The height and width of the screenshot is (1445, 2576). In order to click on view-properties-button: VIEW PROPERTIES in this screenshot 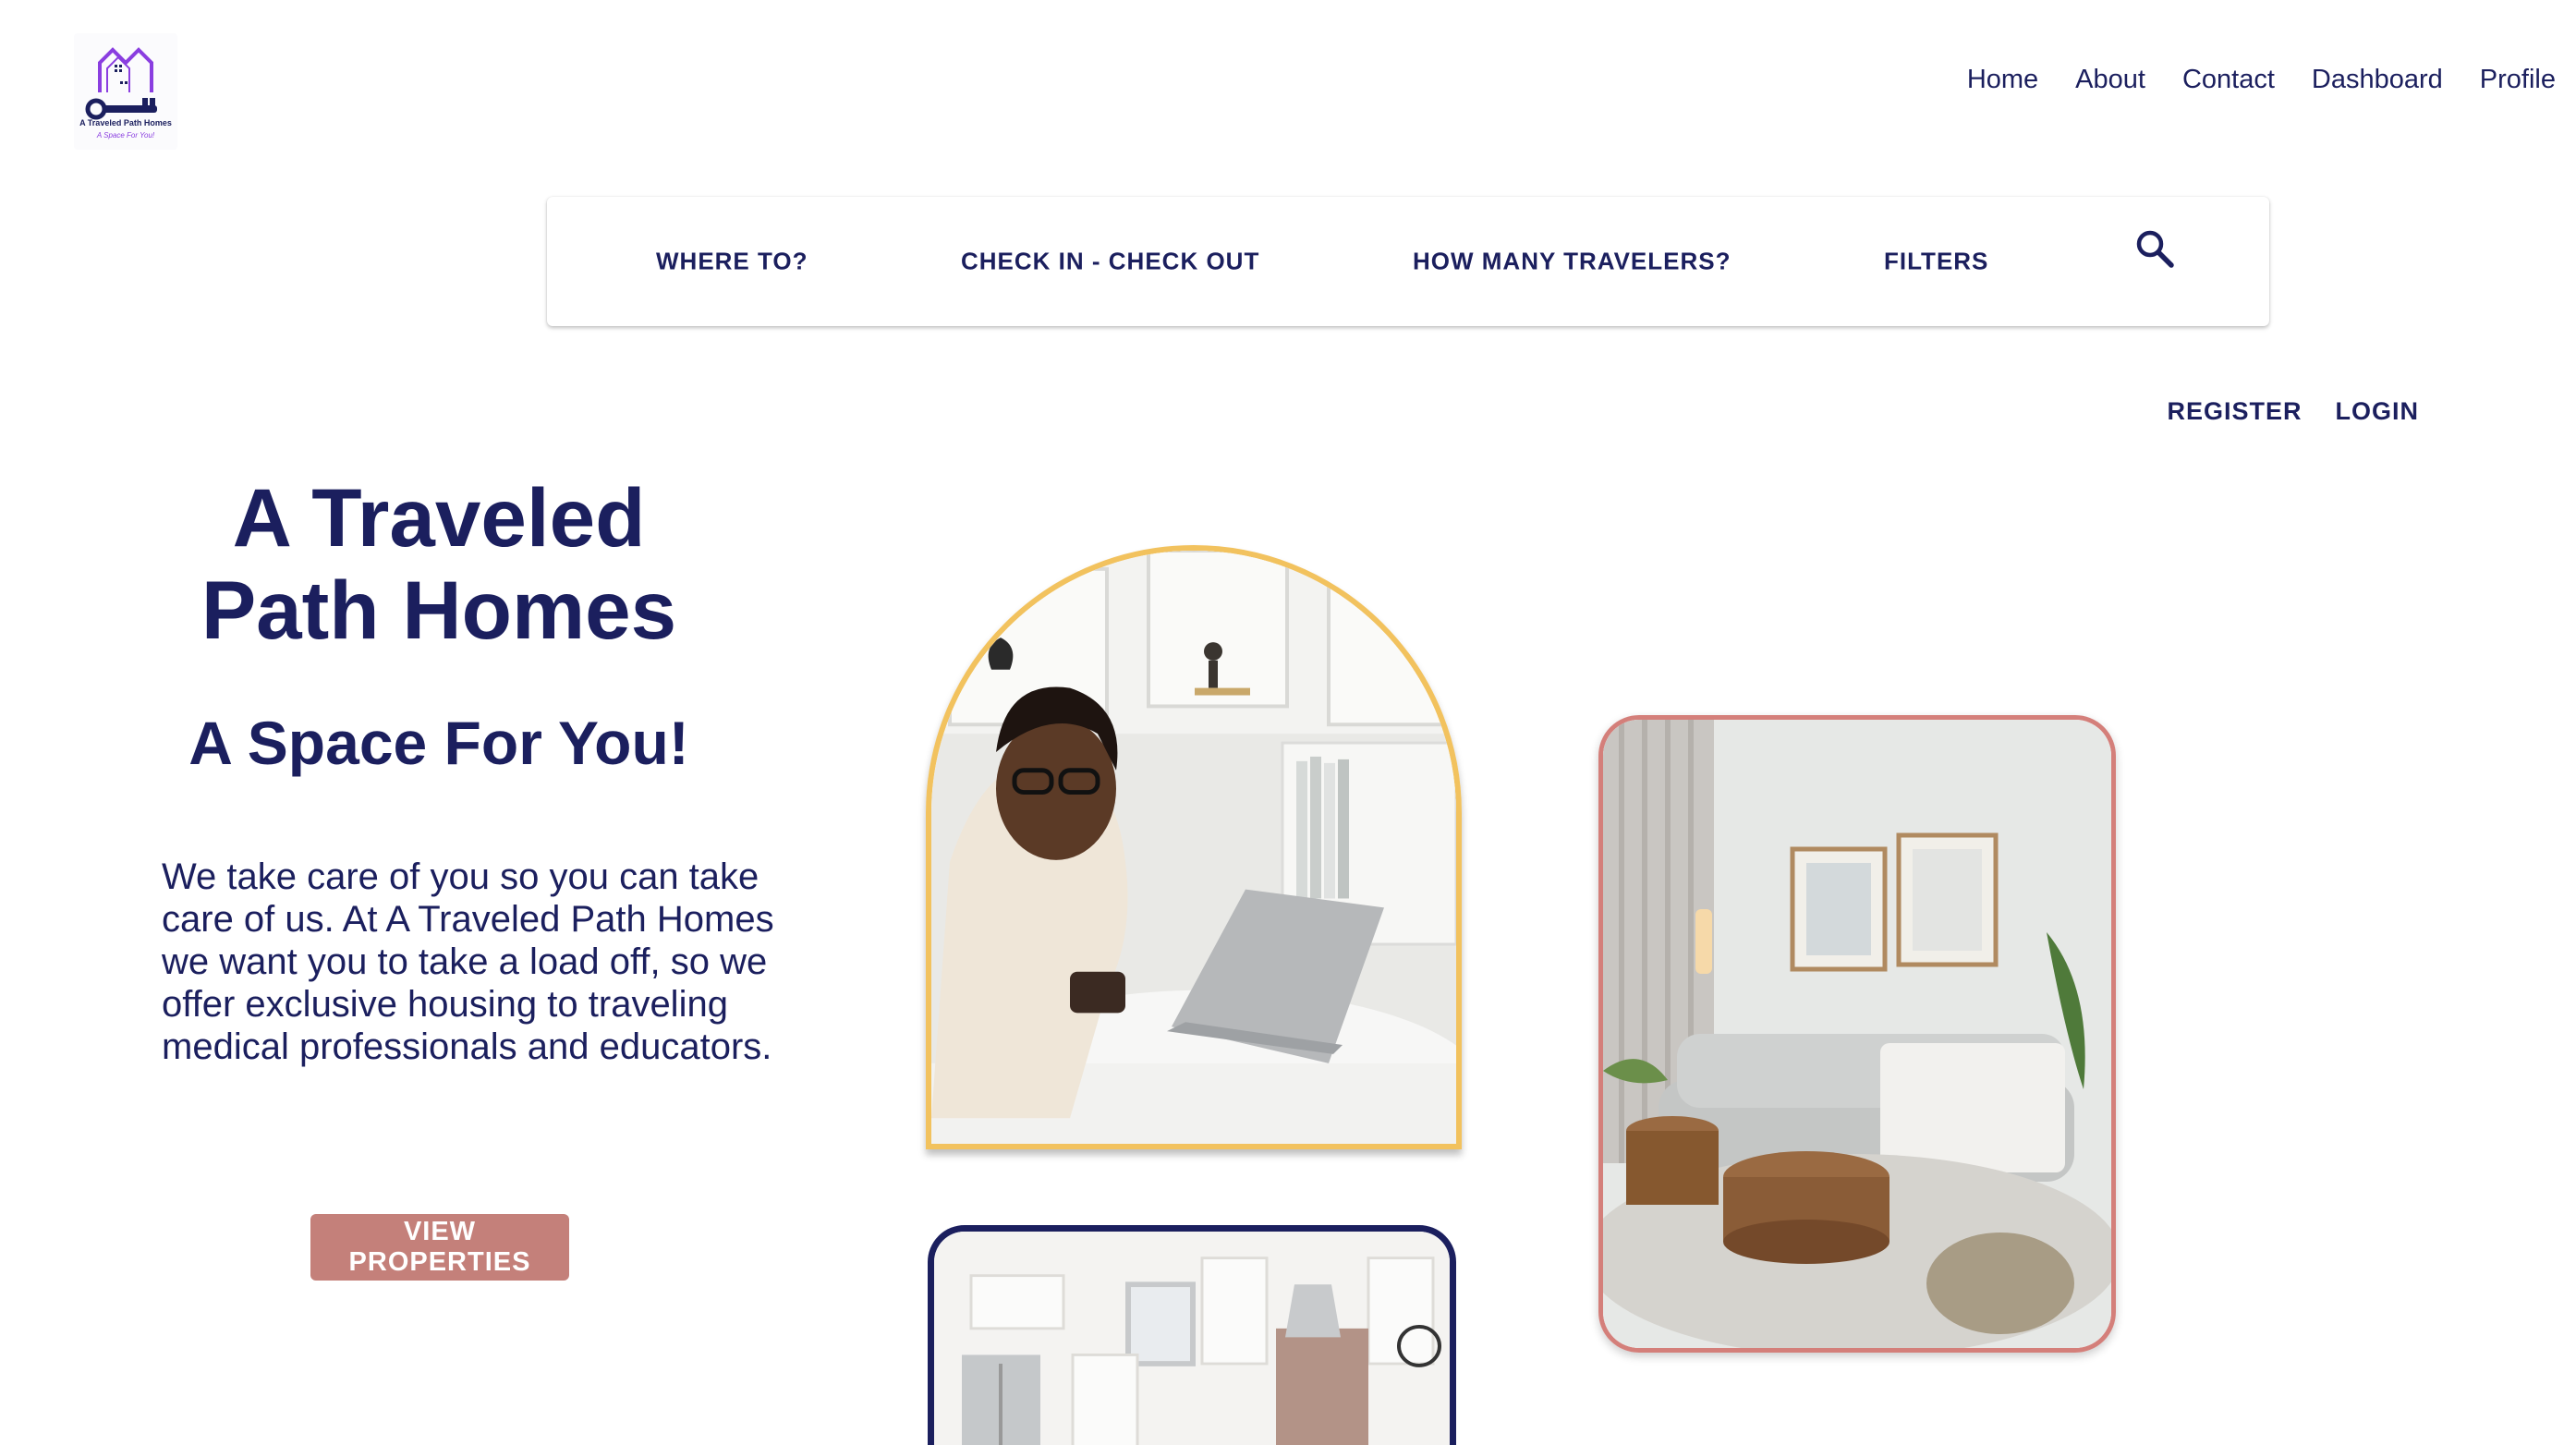, I will do `click(439, 1247)`.